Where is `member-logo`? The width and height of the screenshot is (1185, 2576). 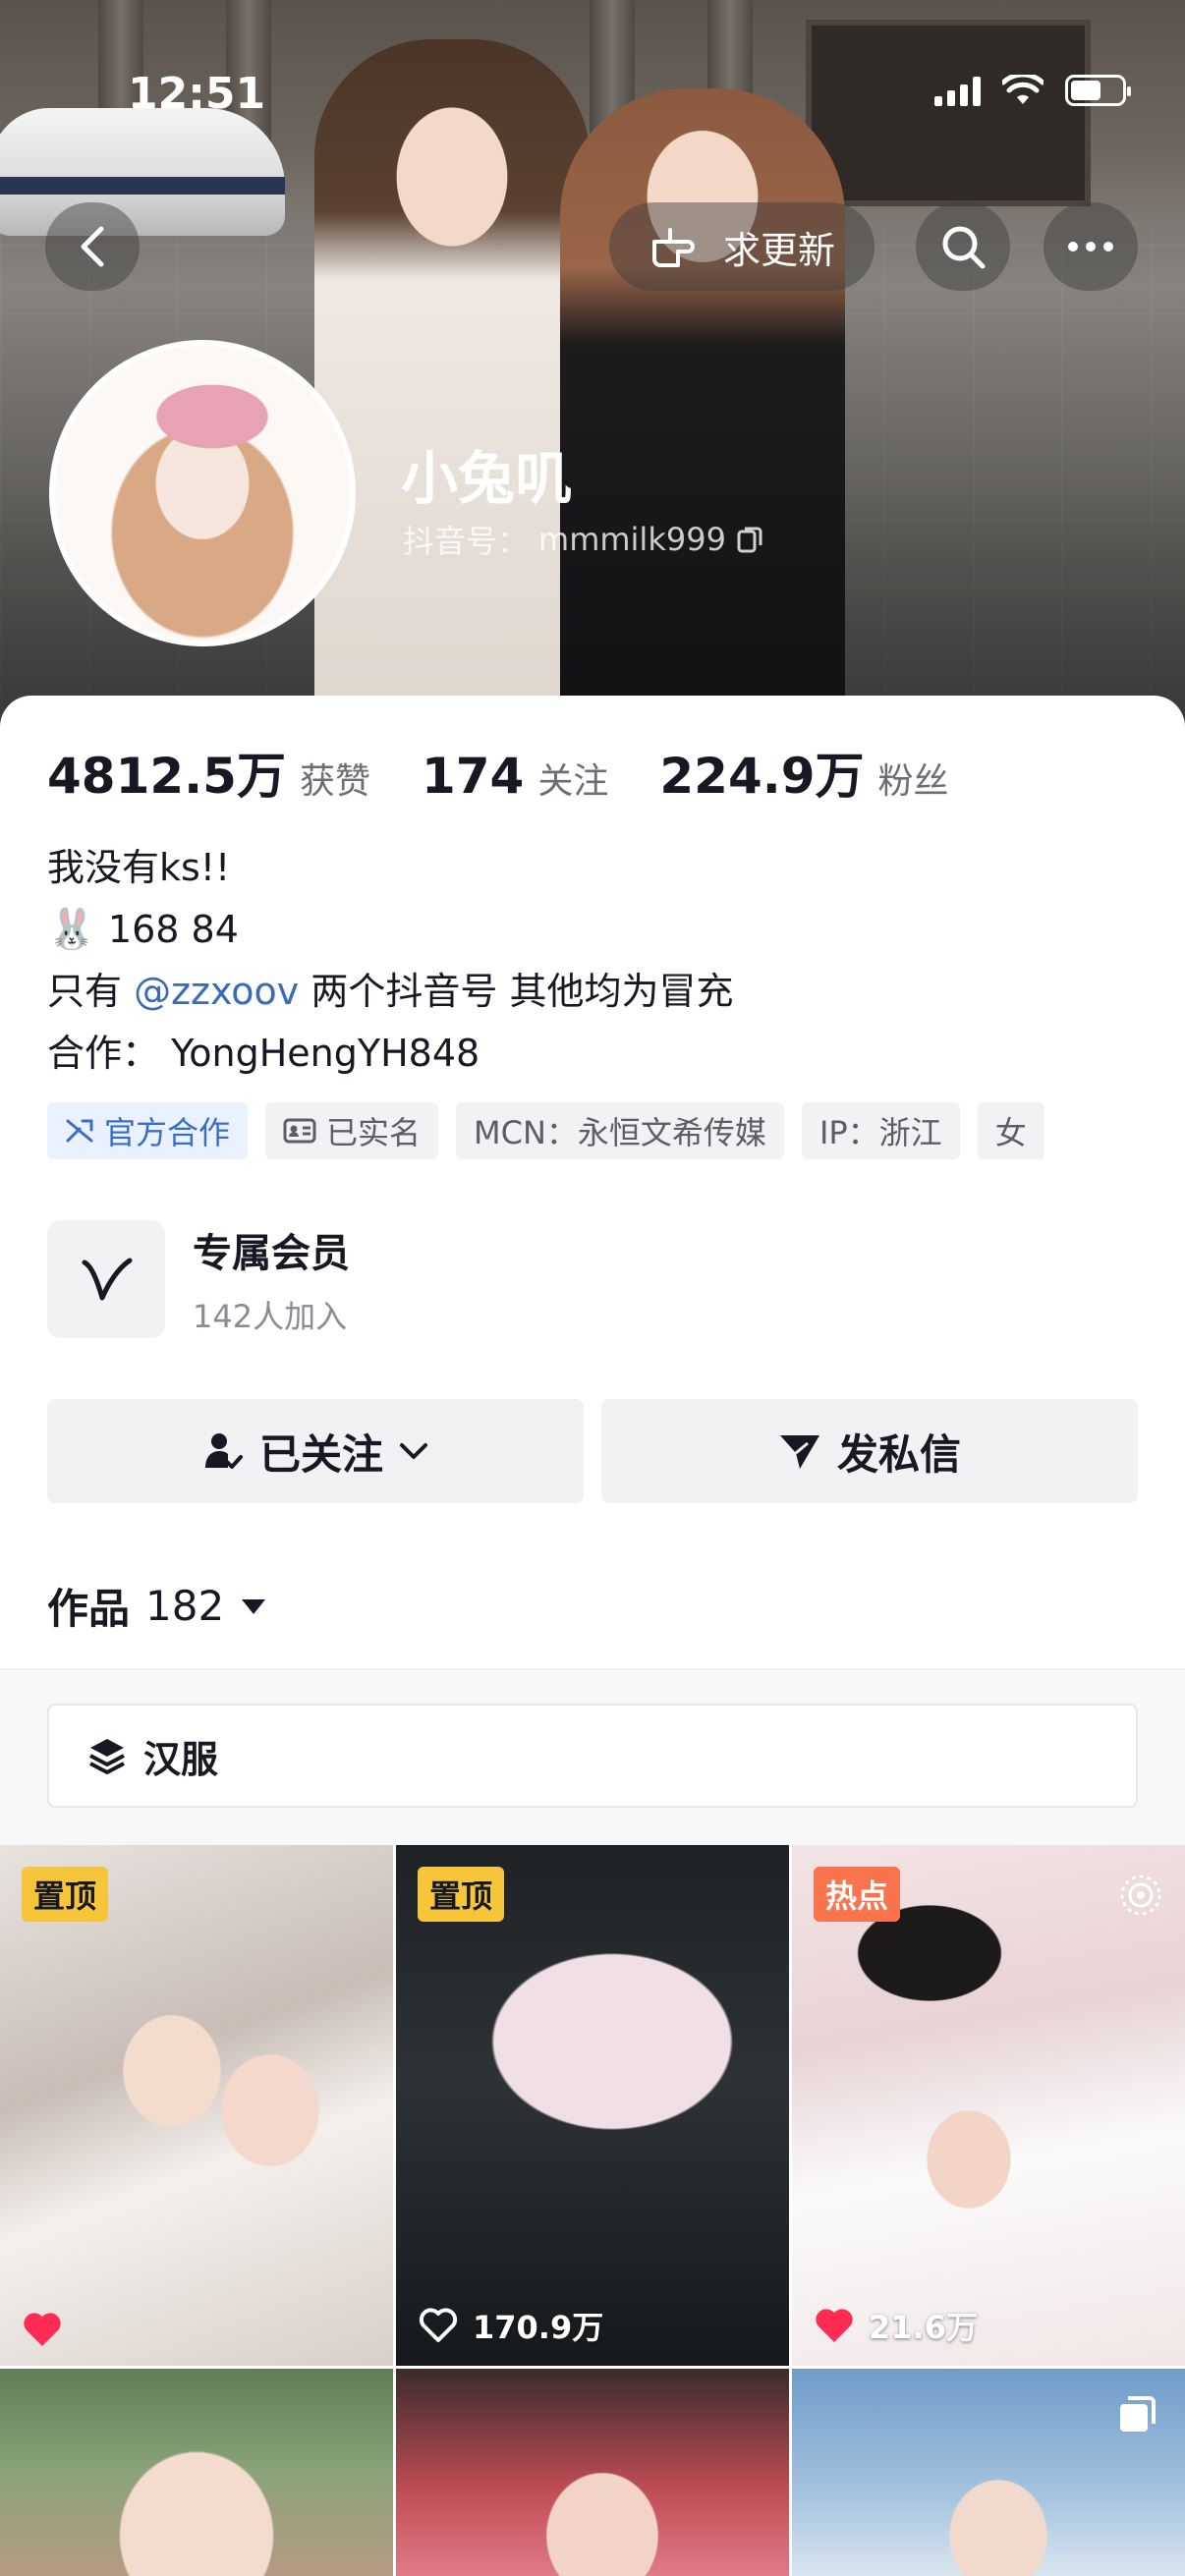 member-logo is located at coordinates (106, 1279).